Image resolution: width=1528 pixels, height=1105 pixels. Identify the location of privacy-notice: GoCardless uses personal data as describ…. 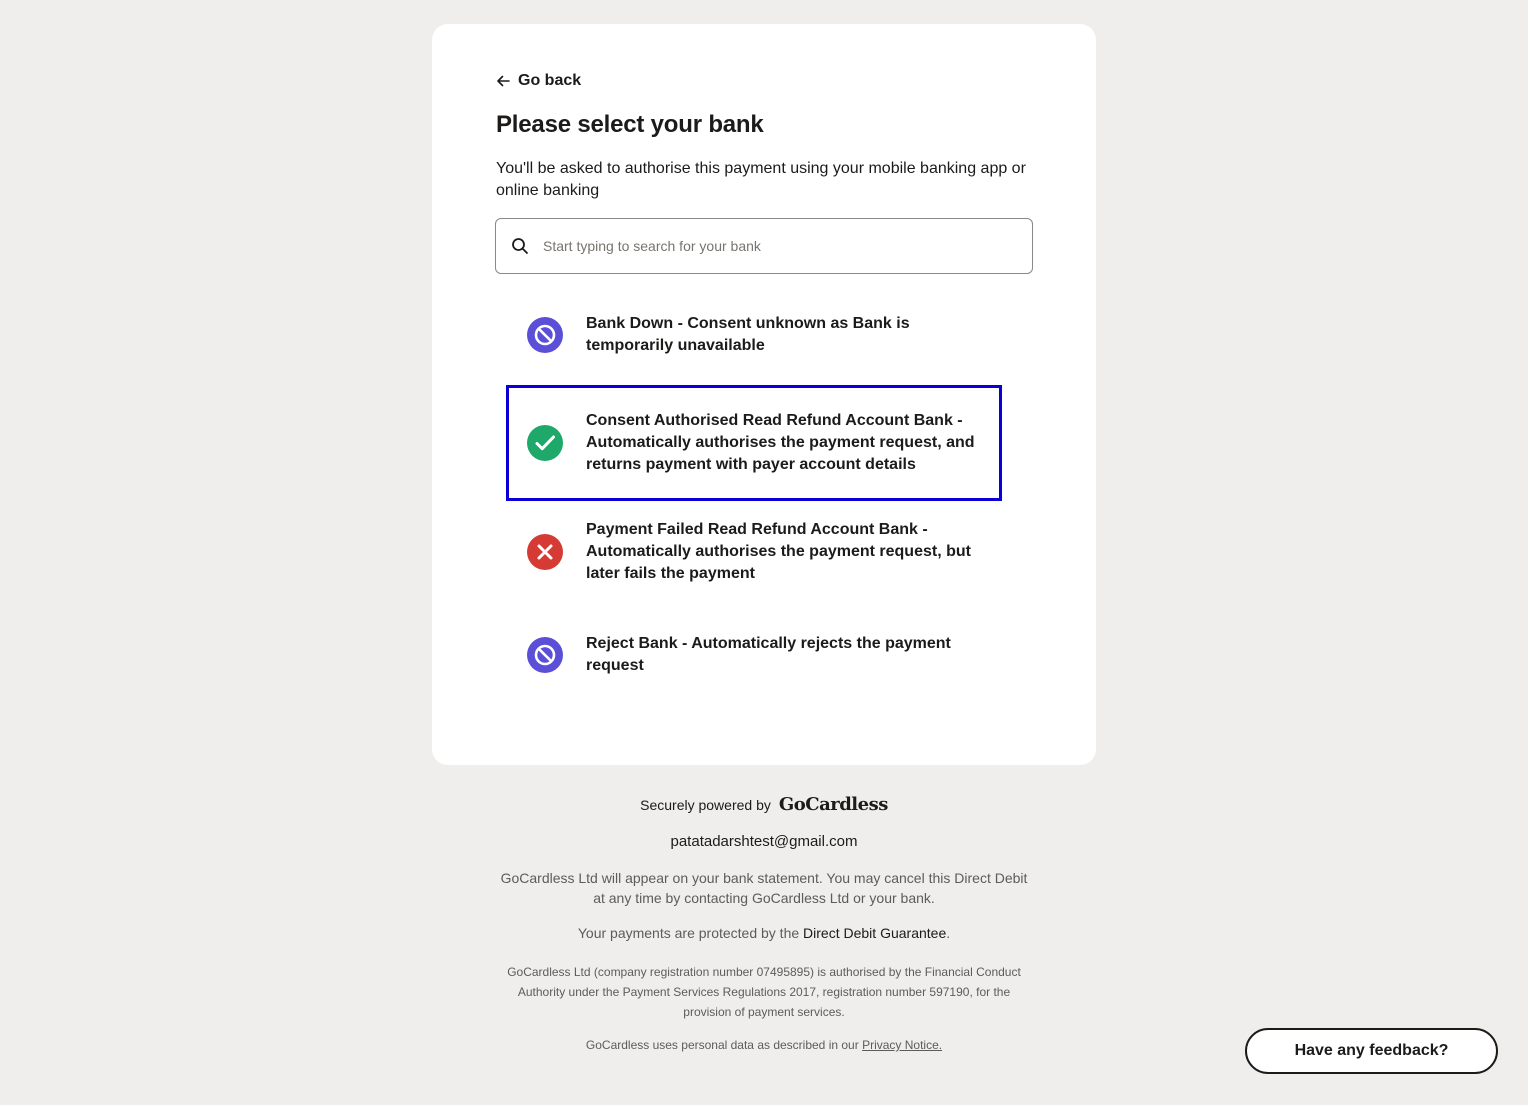
(764, 1045).